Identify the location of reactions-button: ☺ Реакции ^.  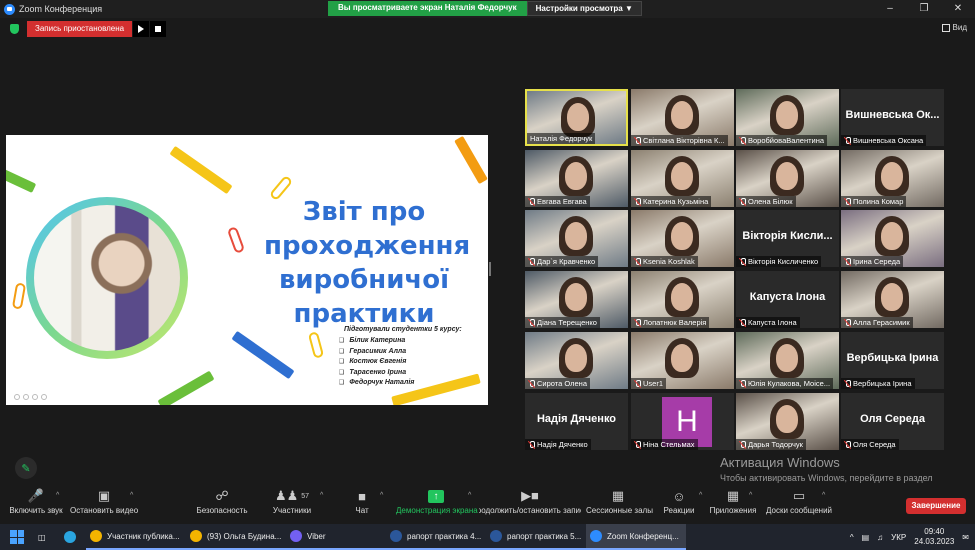
(683, 501).